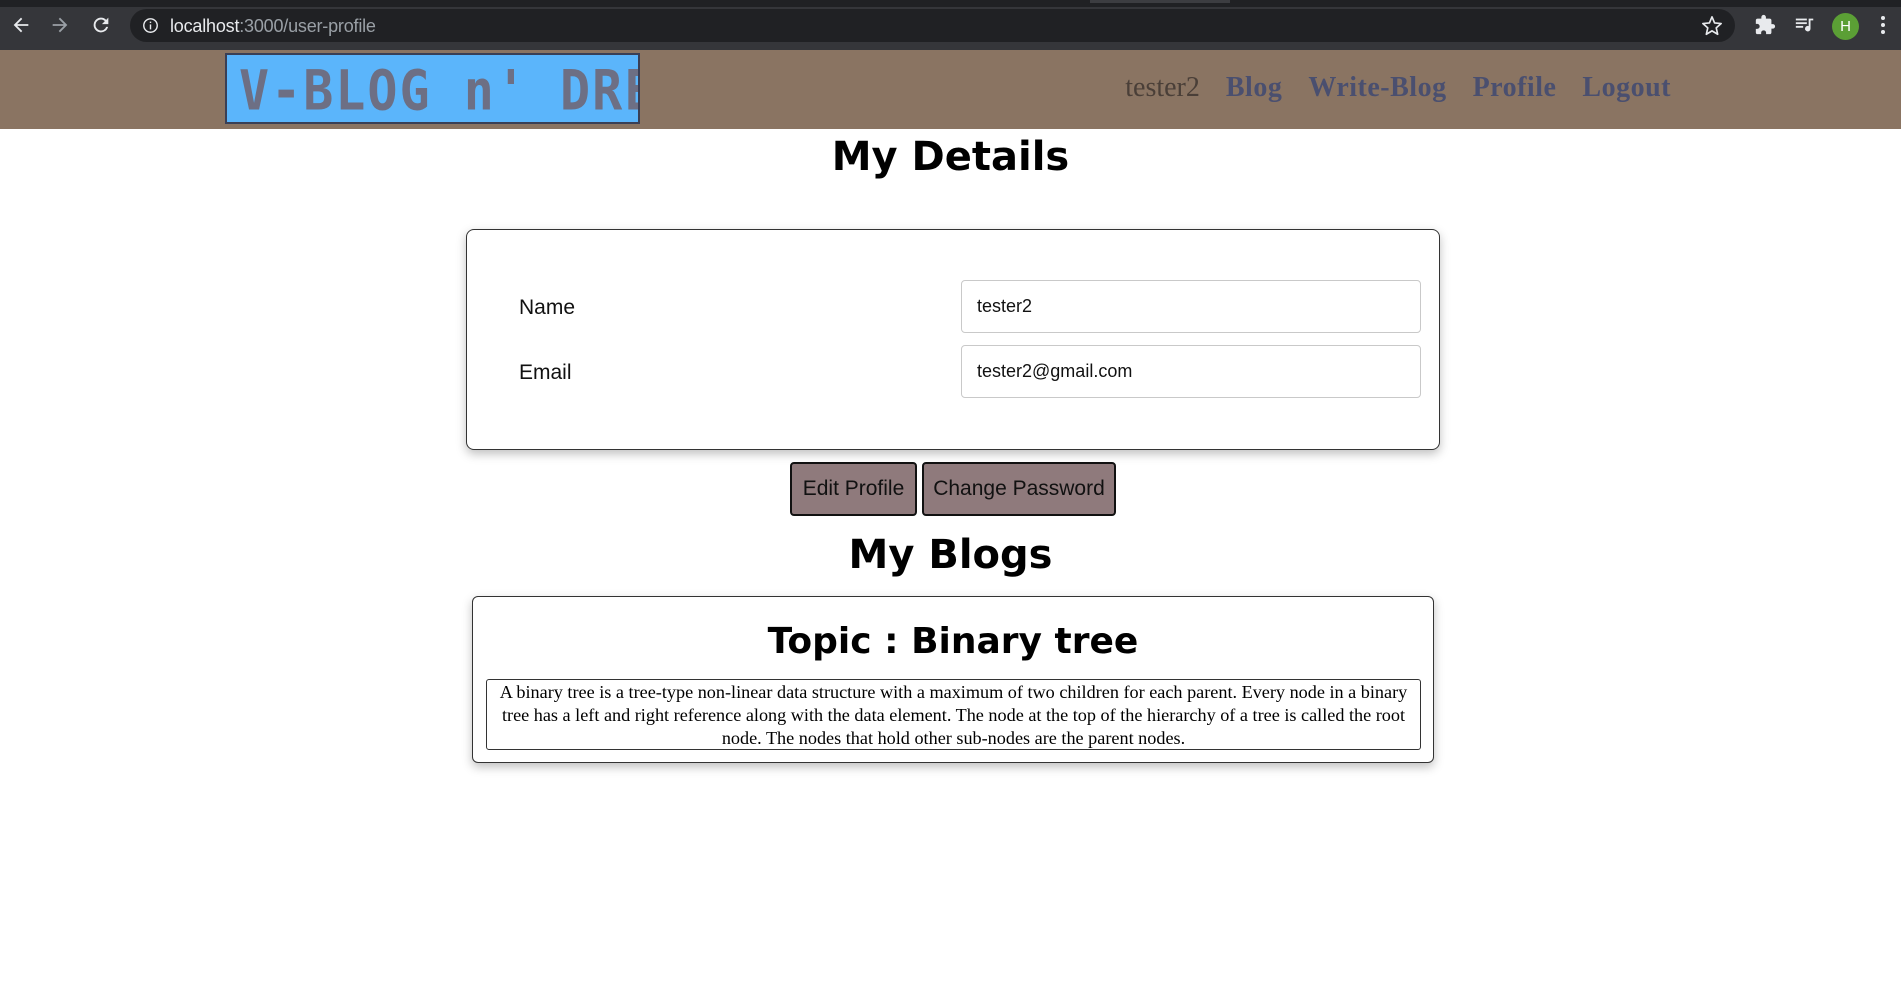  Describe the element at coordinates (1162, 87) in the screenshot. I see `nav-username: tester2` at that location.